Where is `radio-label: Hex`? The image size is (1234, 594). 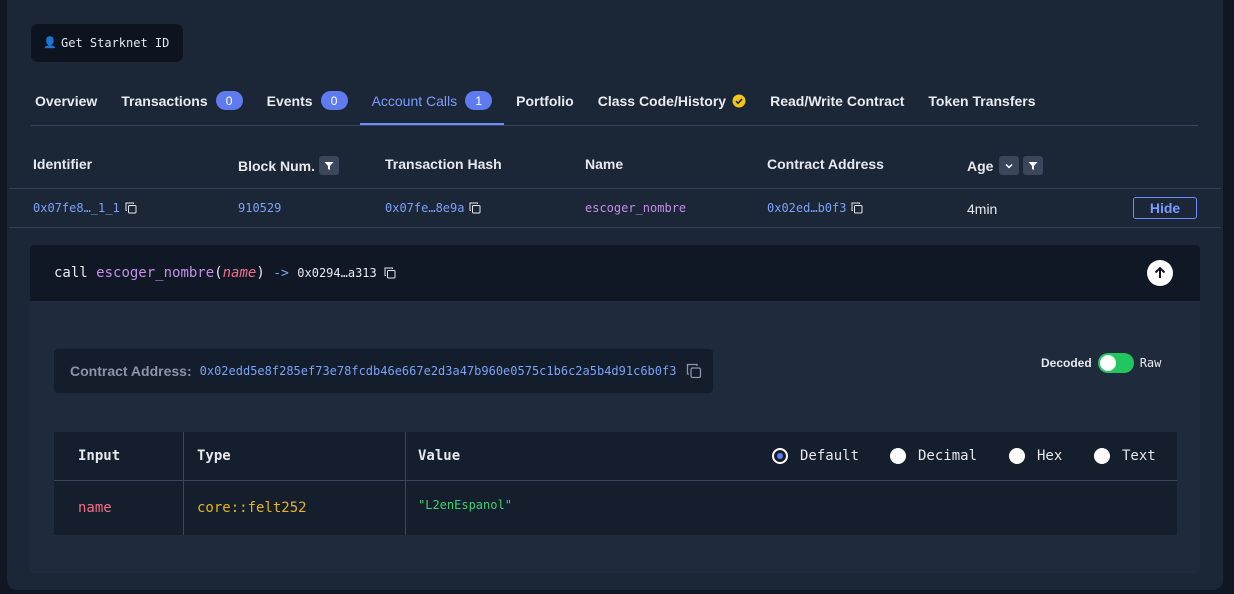 radio-label: Hex is located at coordinates (1050, 456).